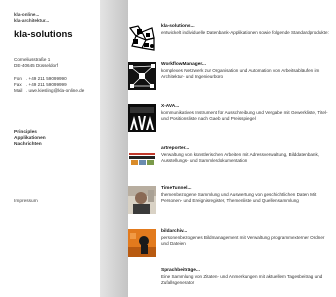 The width and height of the screenshot is (336, 297). I want to click on nav-nachrichten: Nachrichten, so click(28, 145).